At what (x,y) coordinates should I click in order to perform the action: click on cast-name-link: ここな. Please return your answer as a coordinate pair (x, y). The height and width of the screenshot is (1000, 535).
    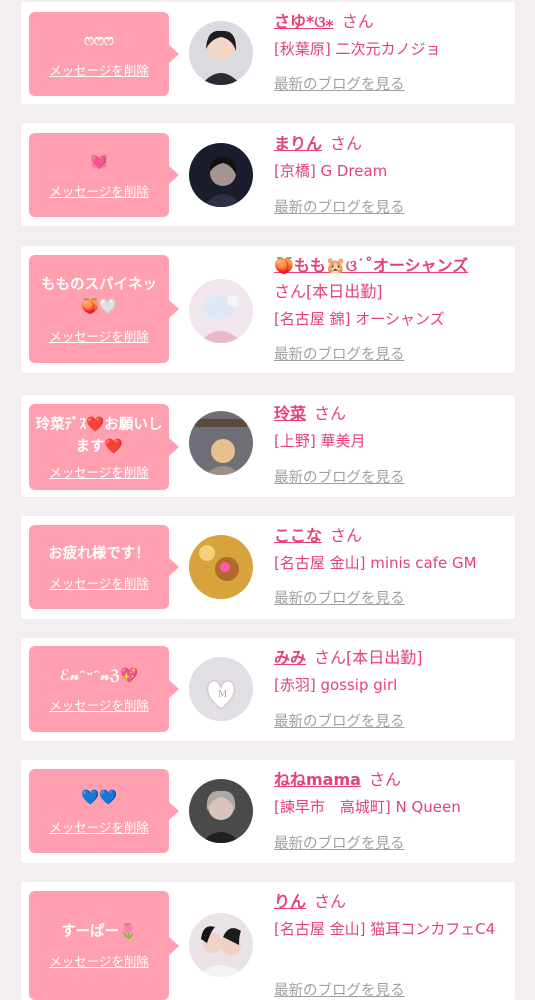
    Looking at the image, I should click on (298, 535).